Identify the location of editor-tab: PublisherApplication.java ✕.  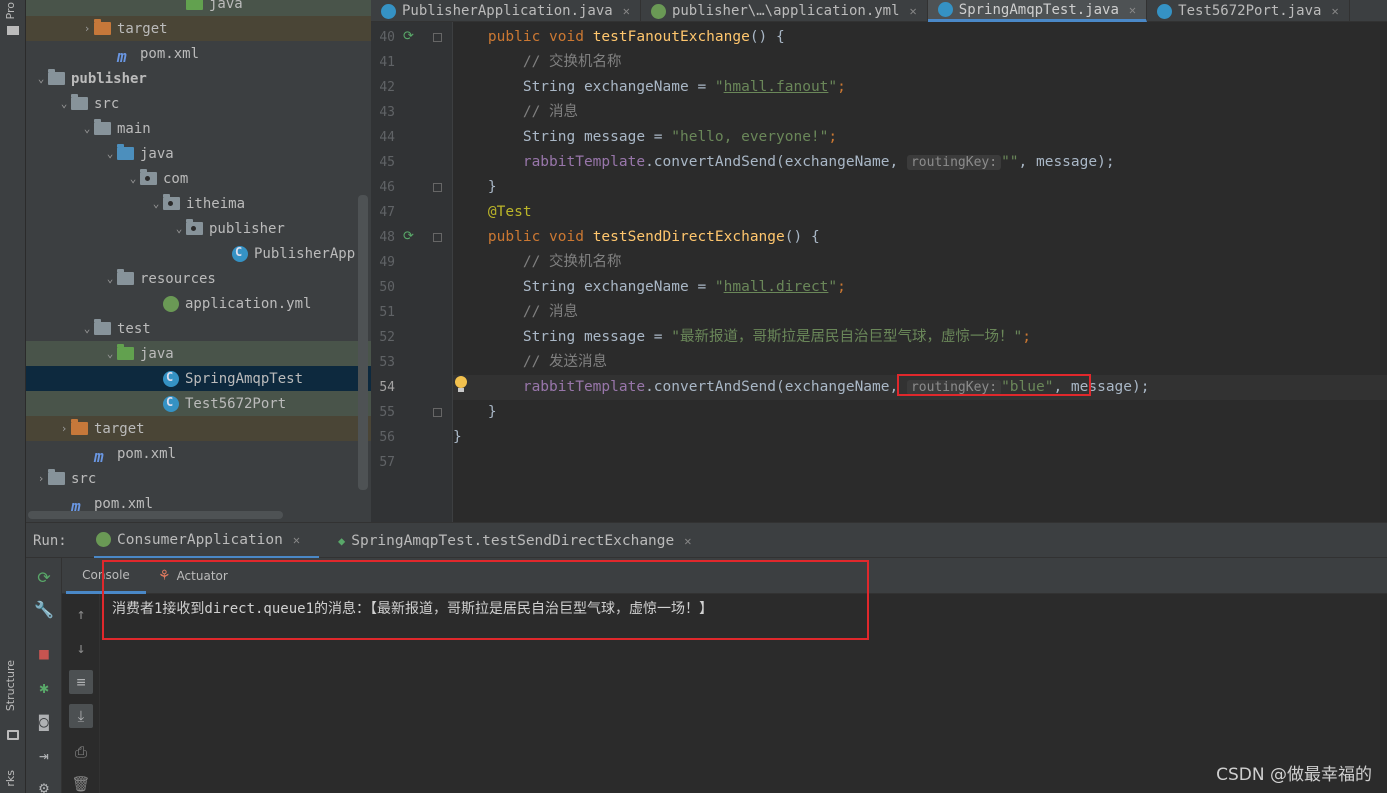
(506, 11).